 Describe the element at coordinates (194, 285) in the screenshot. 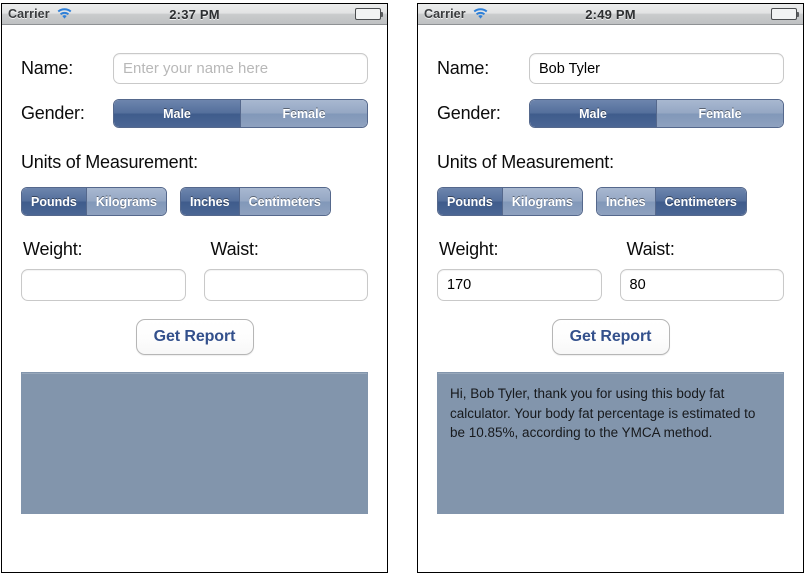

I see `measure-inputs-row` at that location.